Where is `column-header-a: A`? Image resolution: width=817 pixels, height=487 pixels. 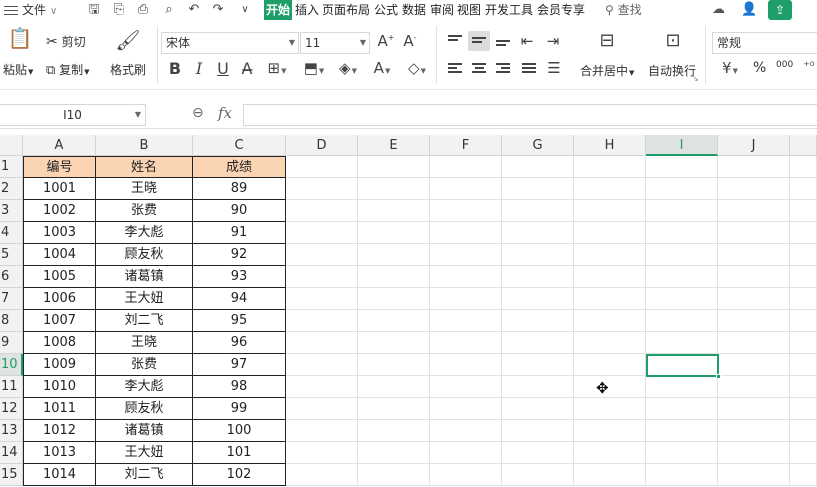 column-header-a: A is located at coordinates (59, 145).